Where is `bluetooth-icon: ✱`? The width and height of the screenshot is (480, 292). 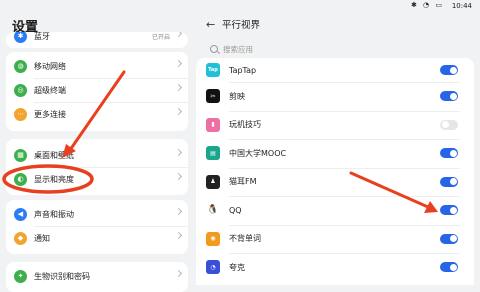
bluetooth-icon: ✱ is located at coordinates (20, 37).